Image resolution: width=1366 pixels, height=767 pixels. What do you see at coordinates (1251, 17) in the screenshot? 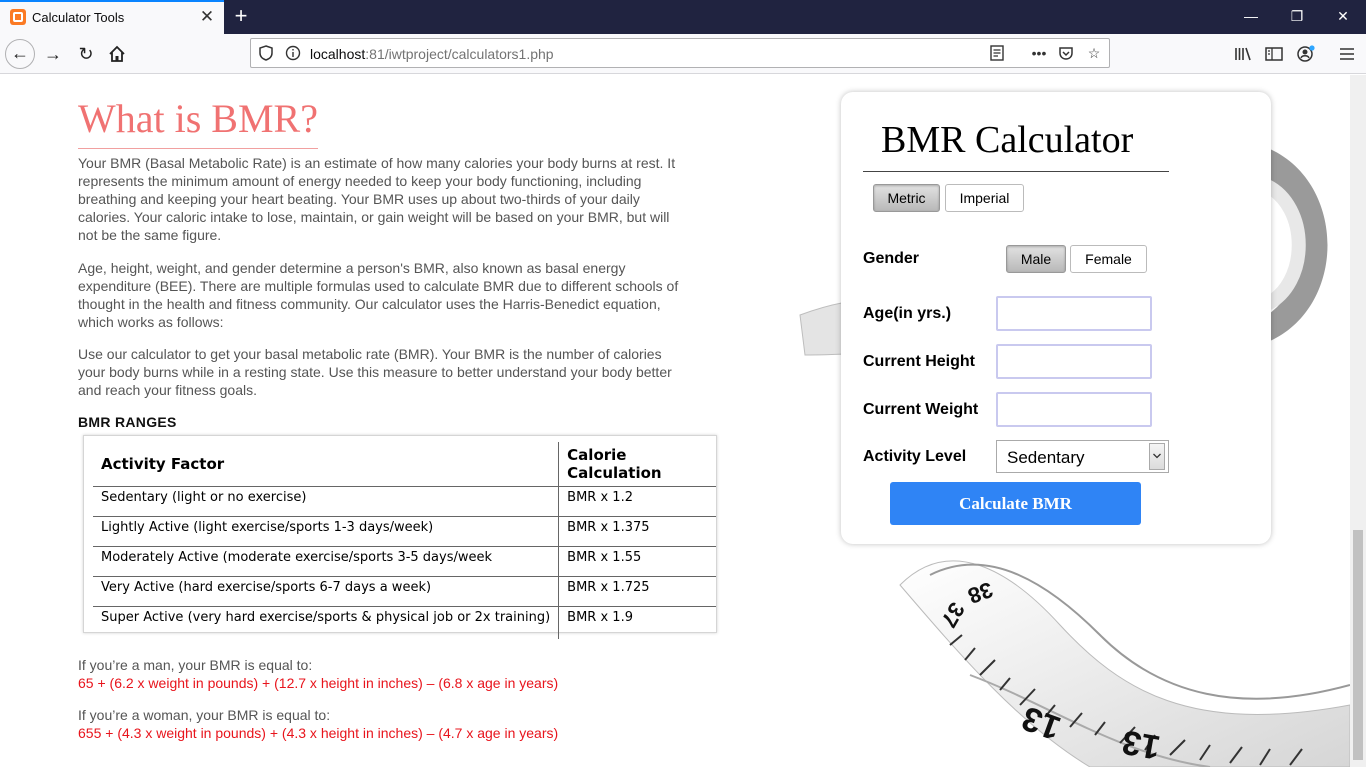
I see `minimize-button: —` at bounding box center [1251, 17].